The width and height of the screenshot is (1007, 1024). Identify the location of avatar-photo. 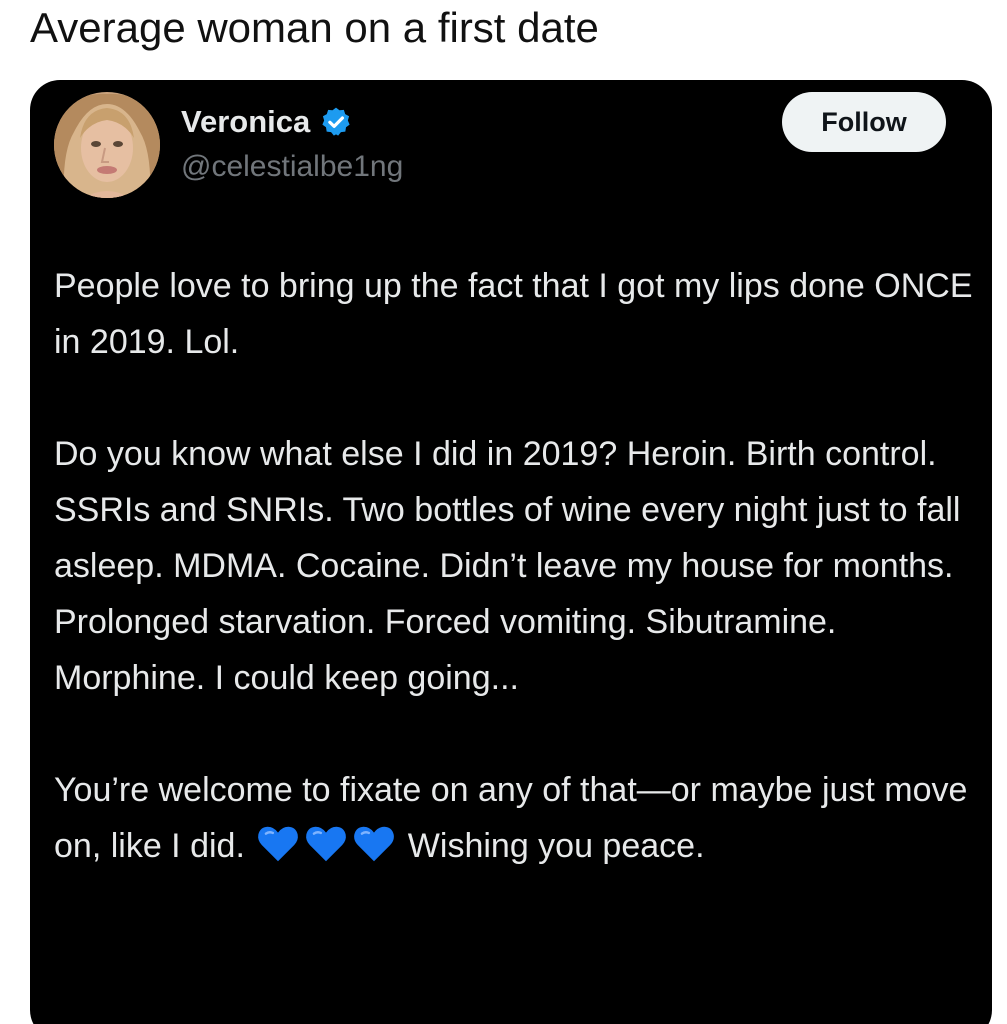
(107, 145).